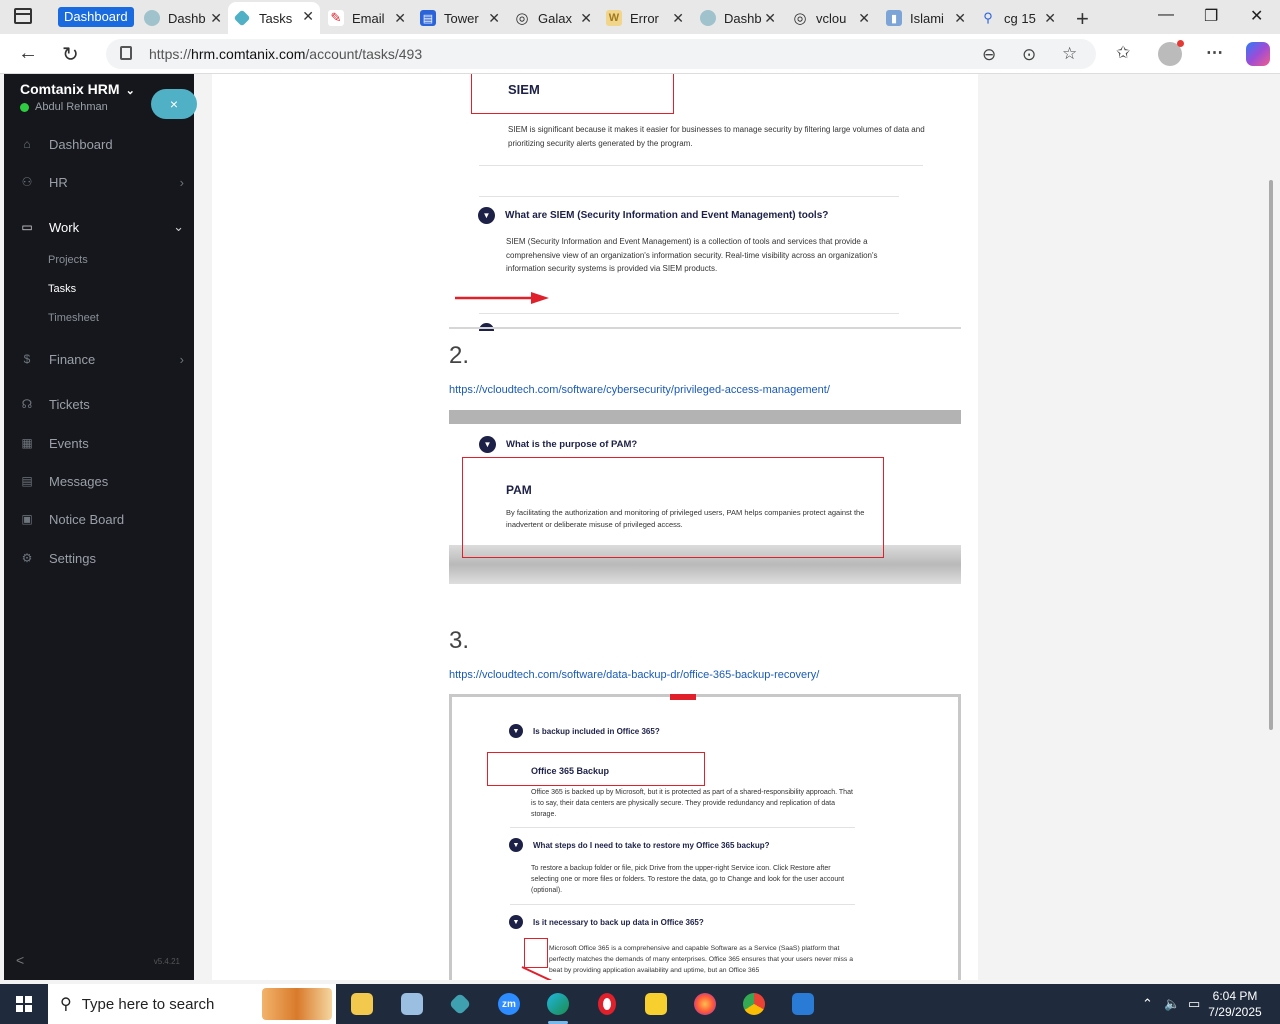 This screenshot has width=1280, height=1024. What do you see at coordinates (178, 226) in the screenshot?
I see `chevron-down-icon: ⌄` at bounding box center [178, 226].